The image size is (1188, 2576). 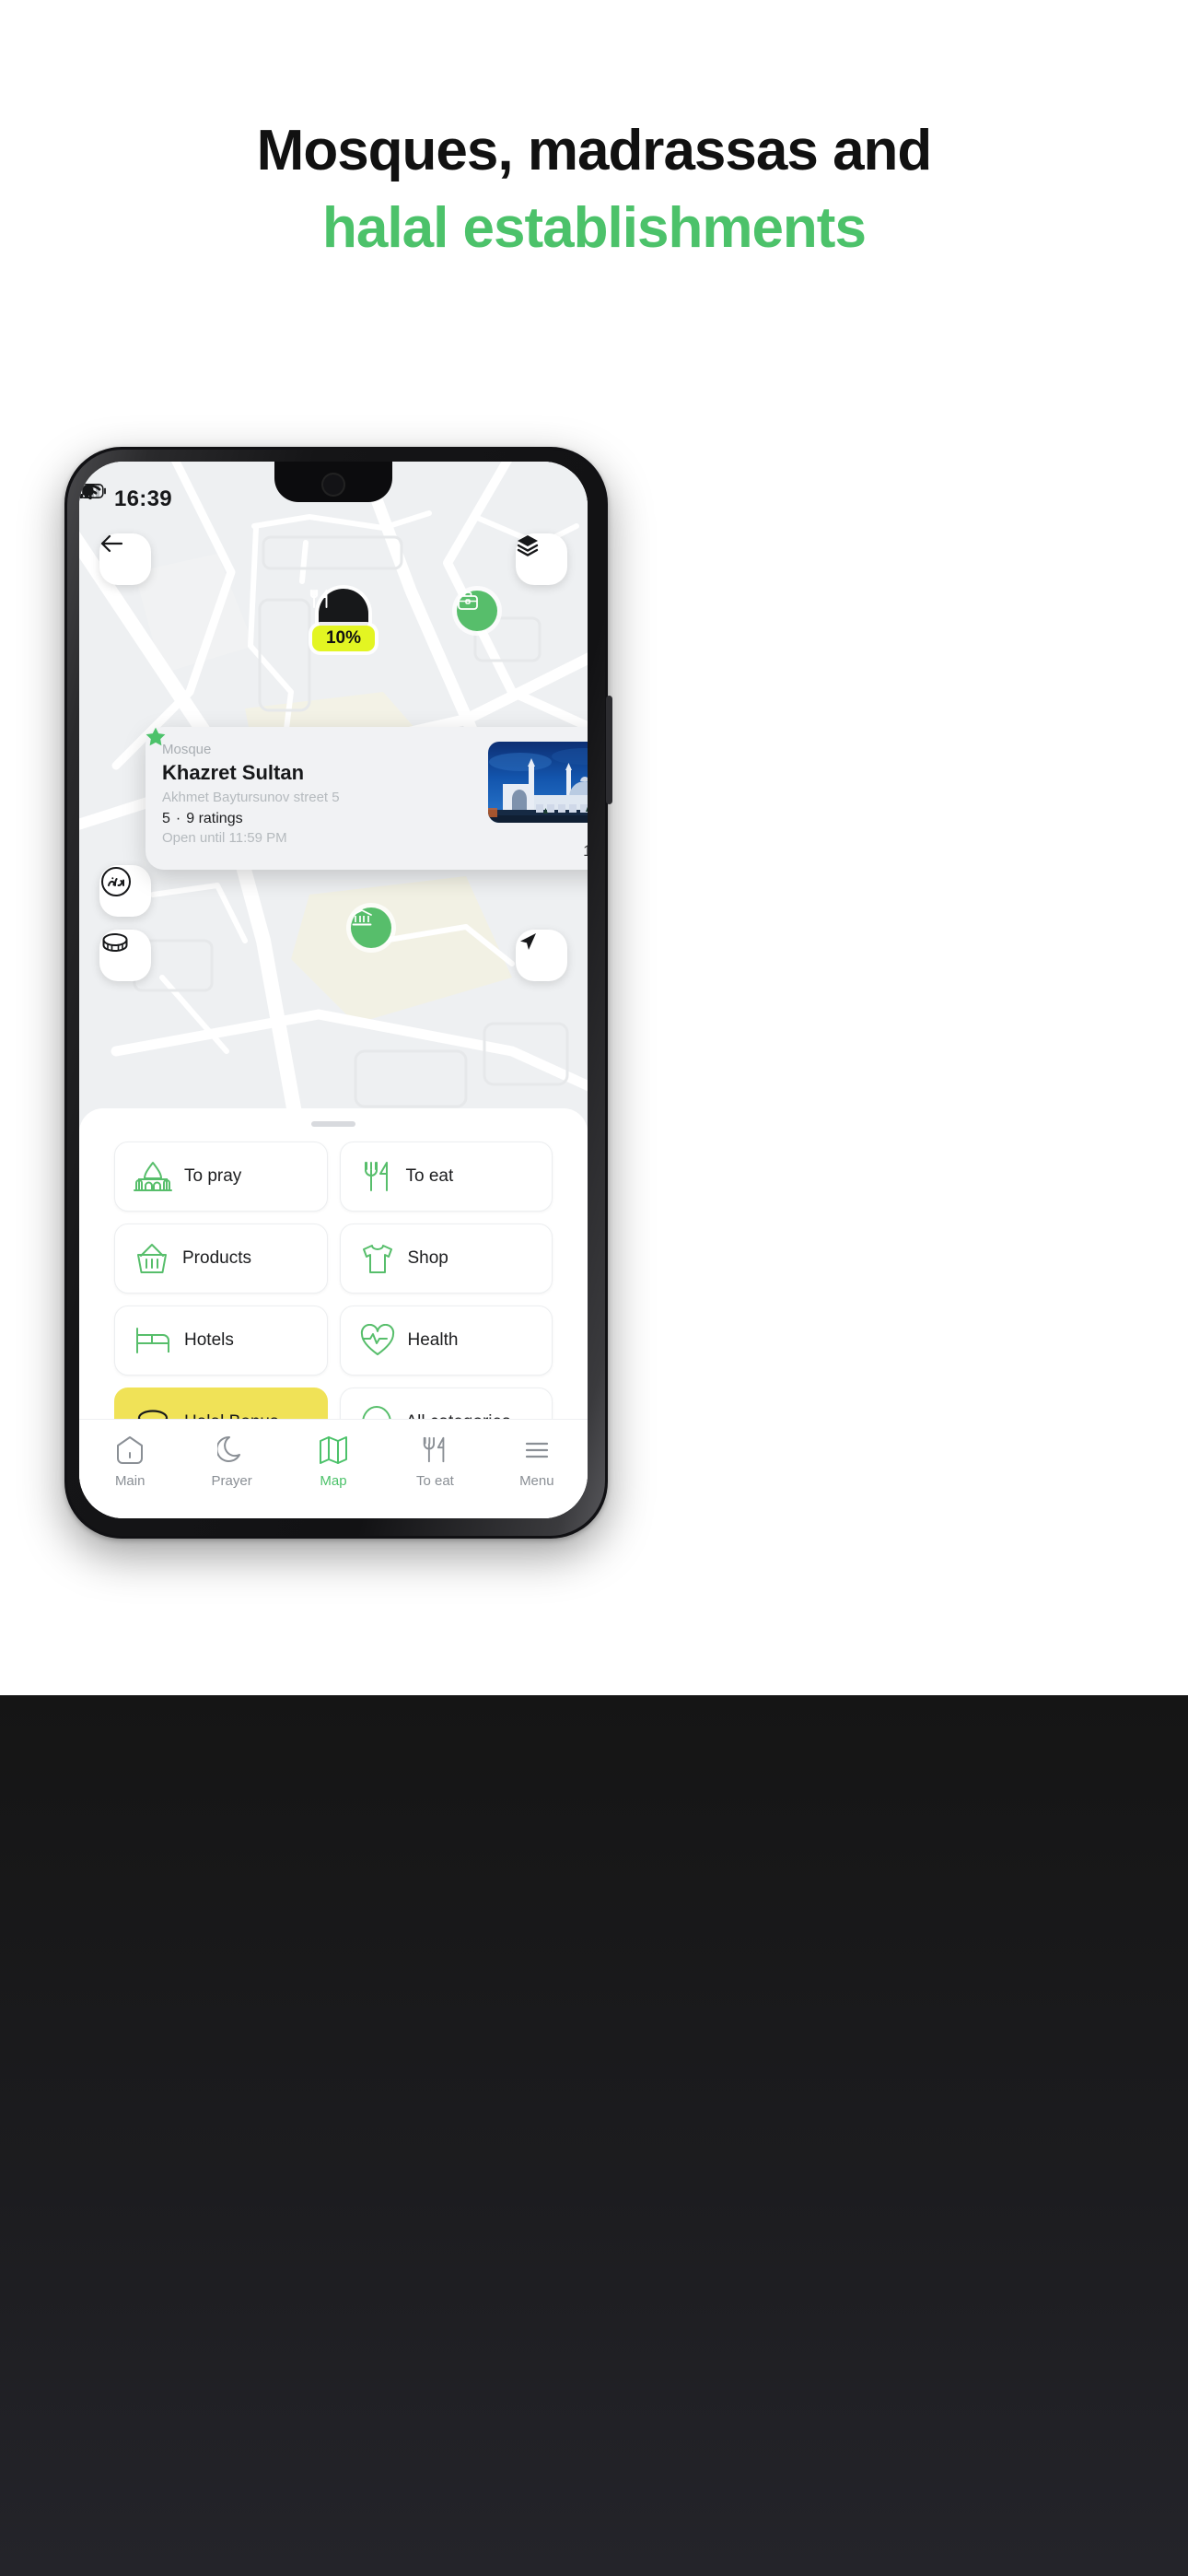 What do you see at coordinates (536, 1481) in the screenshot?
I see `nav-item-label: Menu` at bounding box center [536, 1481].